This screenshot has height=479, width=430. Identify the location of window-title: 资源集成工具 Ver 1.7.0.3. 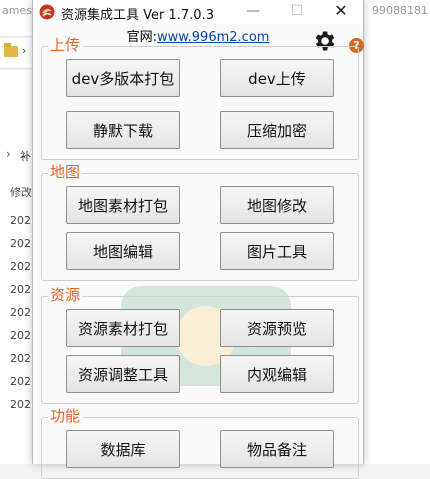
(137, 15).